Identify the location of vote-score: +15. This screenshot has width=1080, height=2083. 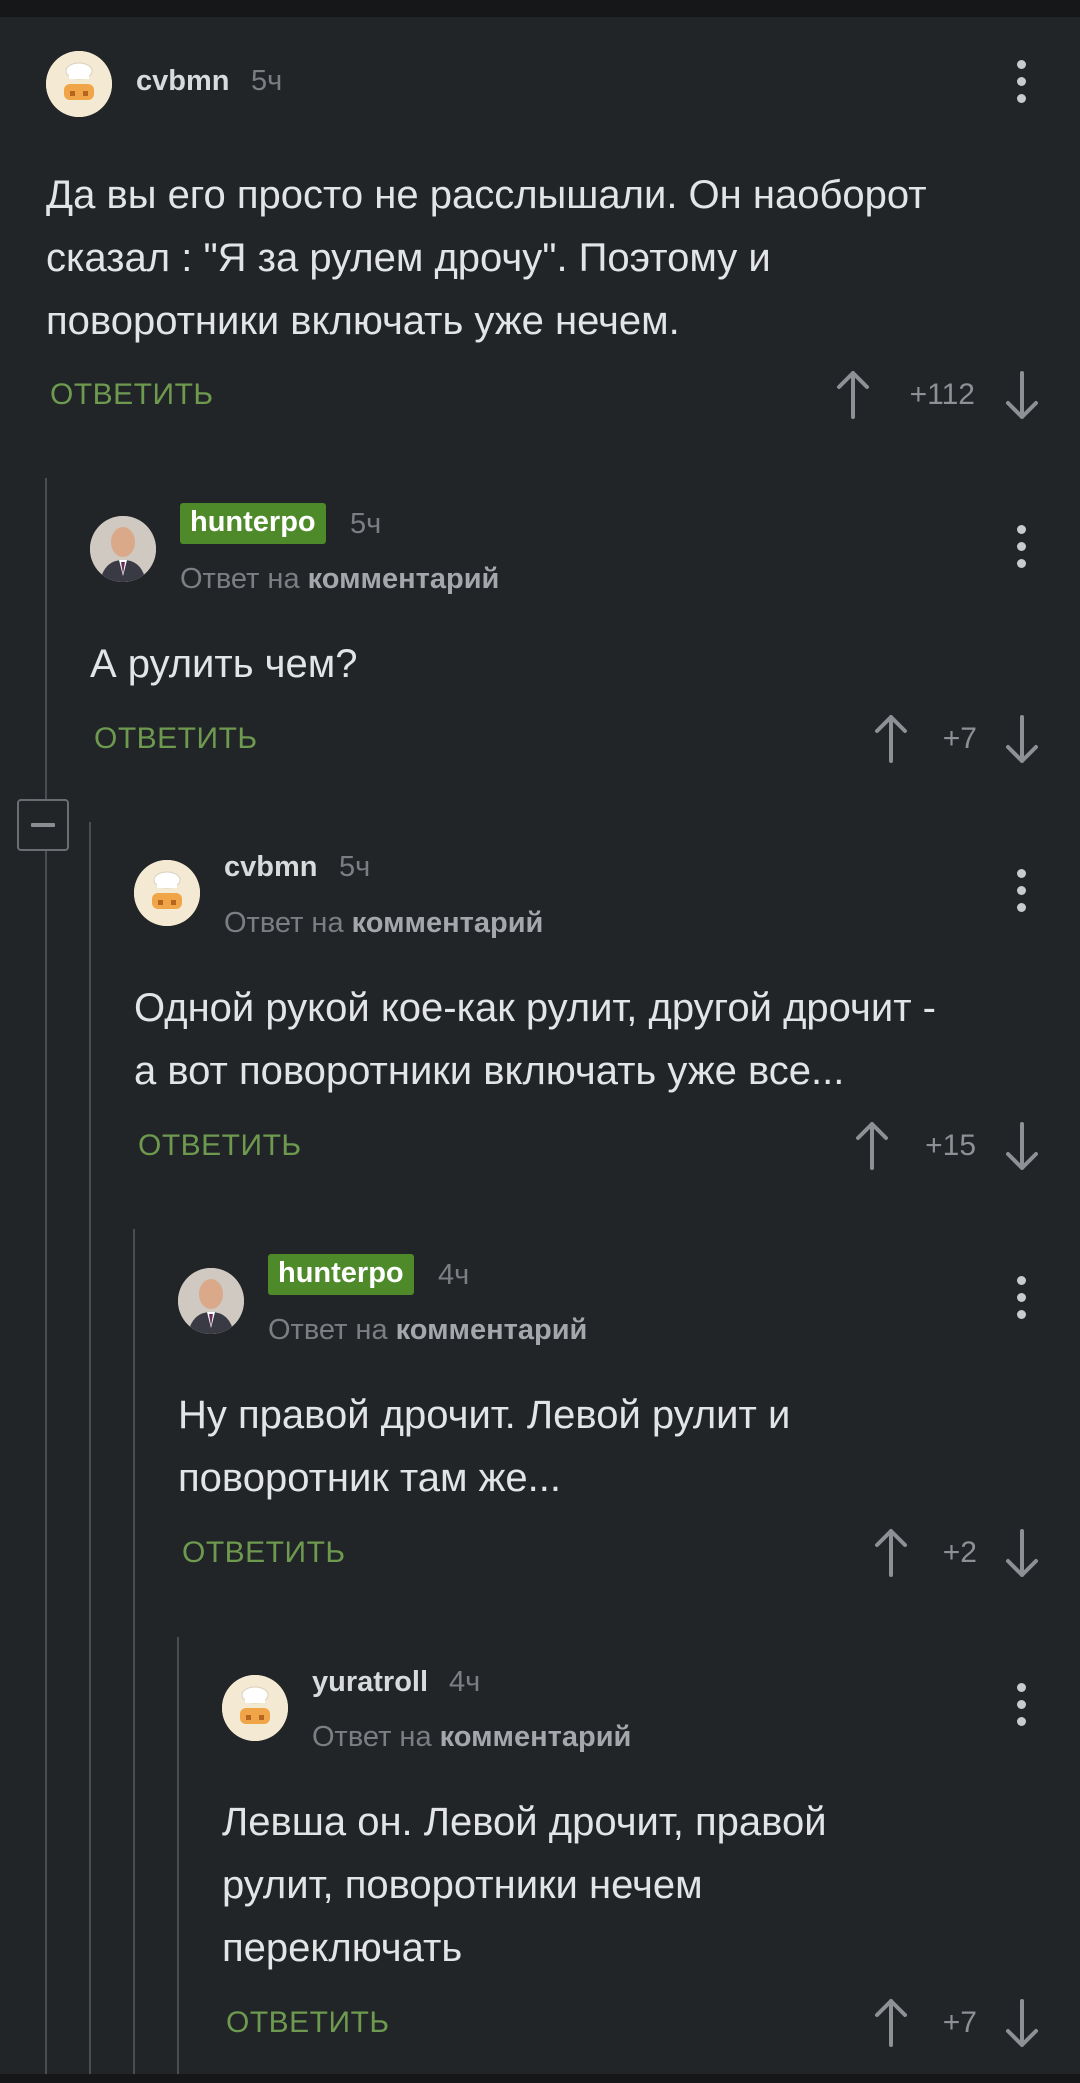
(950, 1145).